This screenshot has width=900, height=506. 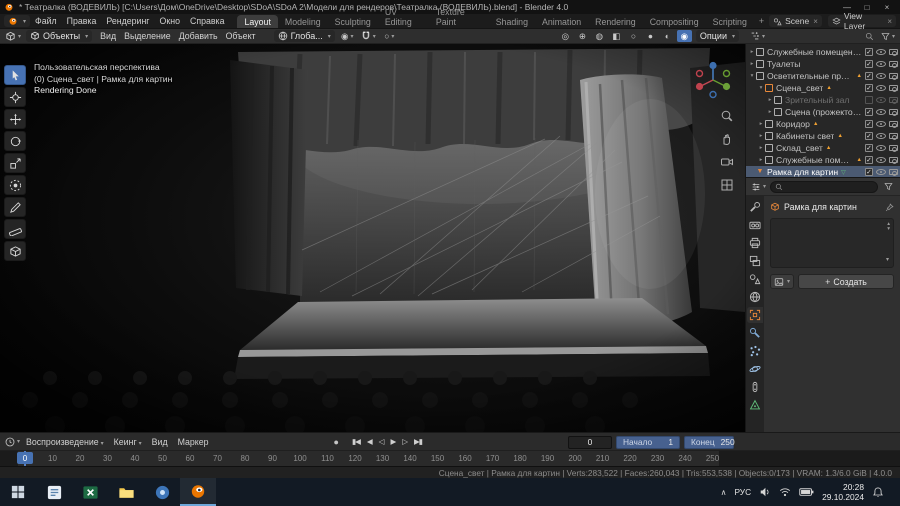 What do you see at coordinates (162, 492) in the screenshot?
I see `settings-app-taskbar-icon` at bounding box center [162, 492].